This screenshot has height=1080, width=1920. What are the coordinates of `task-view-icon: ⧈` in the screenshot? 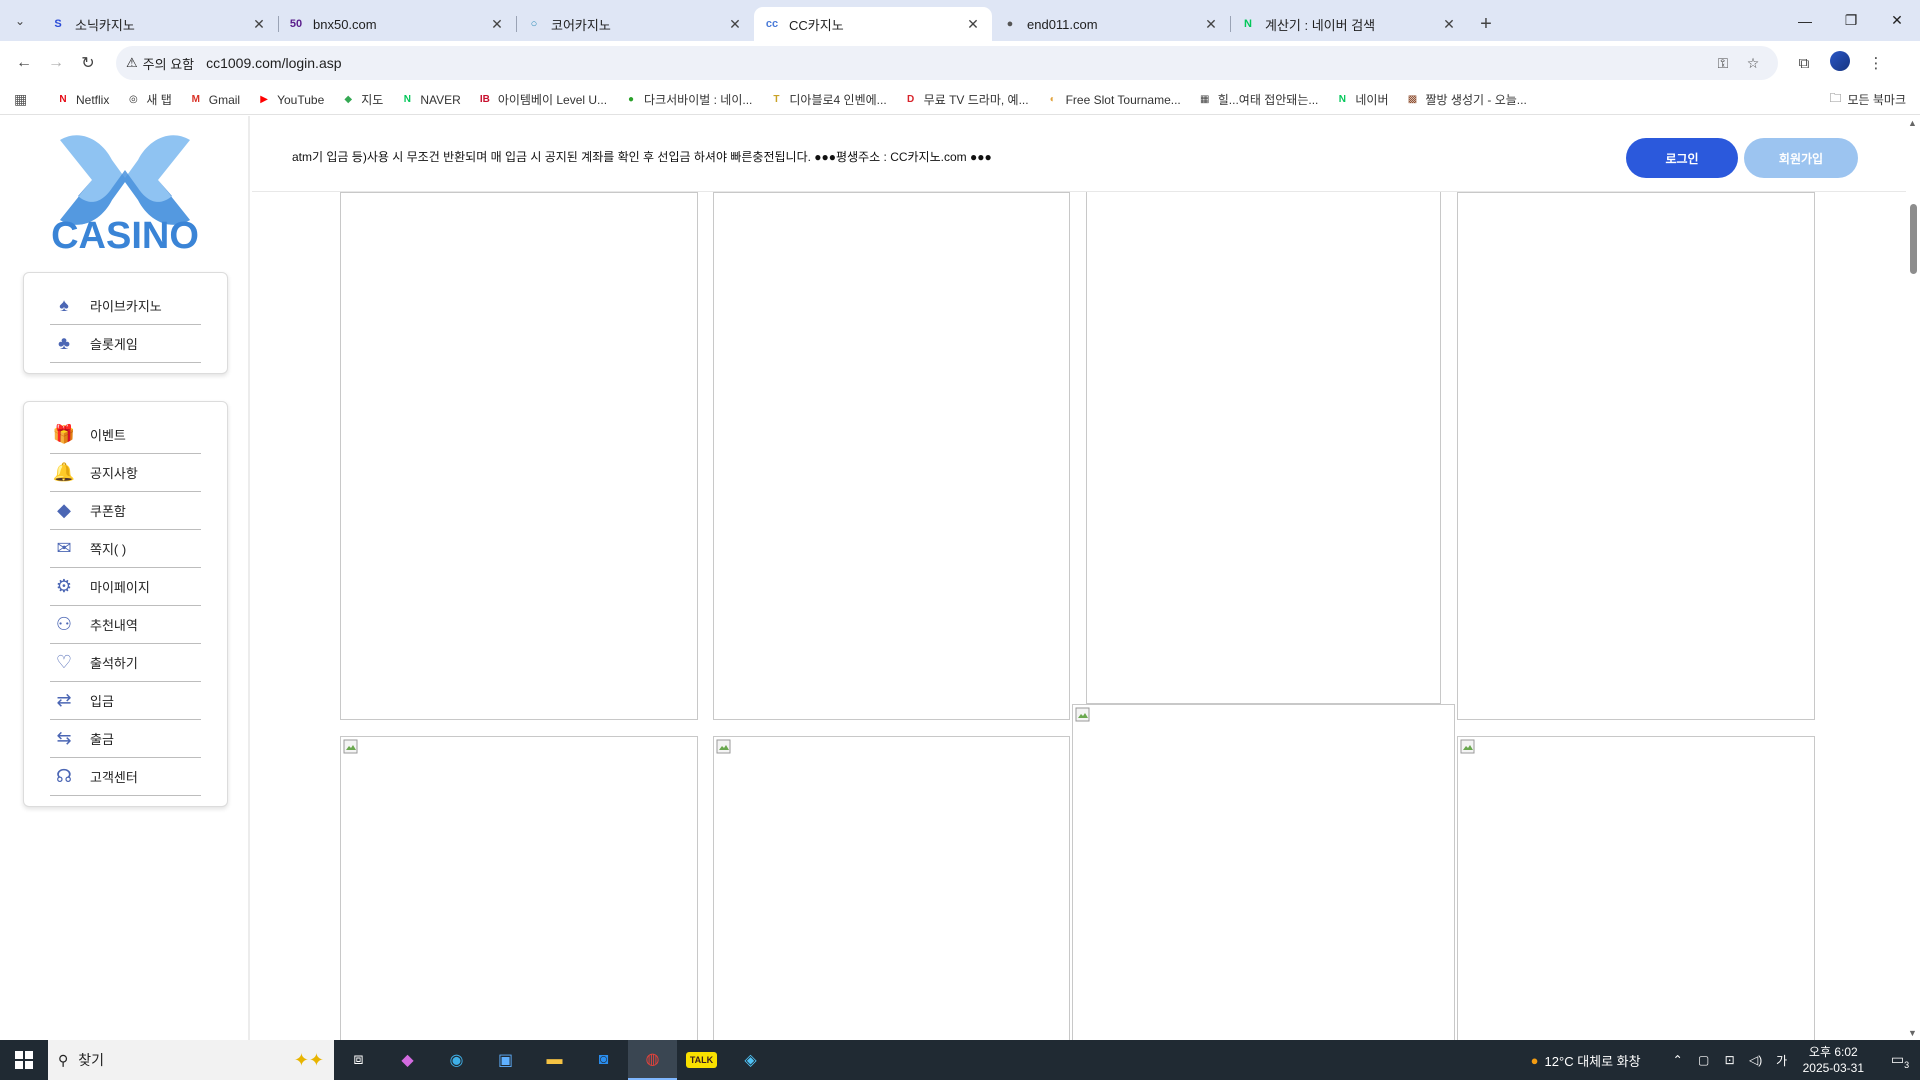 It's located at (358, 1060).